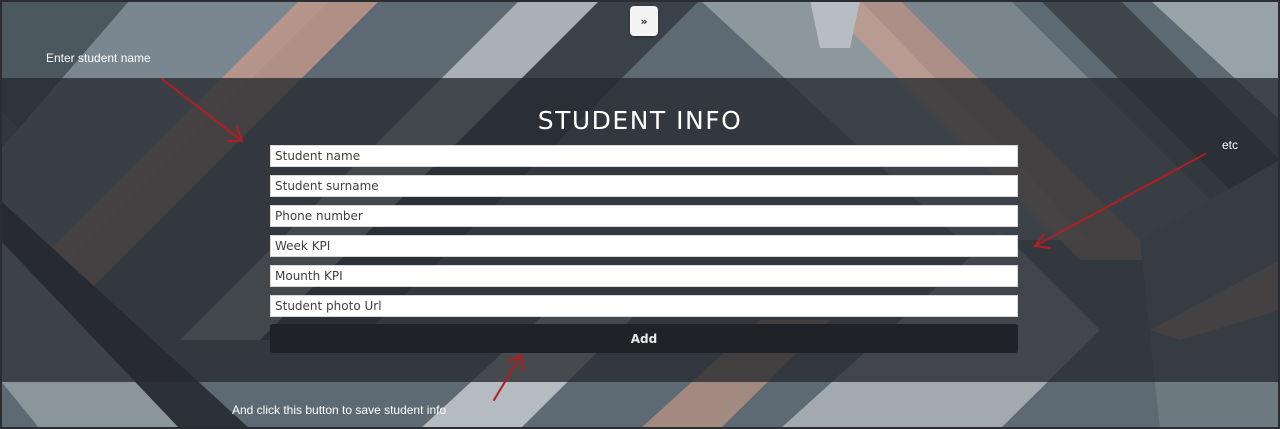 The image size is (1280, 429). What do you see at coordinates (644, 186) in the screenshot?
I see `student-surname-input` at bounding box center [644, 186].